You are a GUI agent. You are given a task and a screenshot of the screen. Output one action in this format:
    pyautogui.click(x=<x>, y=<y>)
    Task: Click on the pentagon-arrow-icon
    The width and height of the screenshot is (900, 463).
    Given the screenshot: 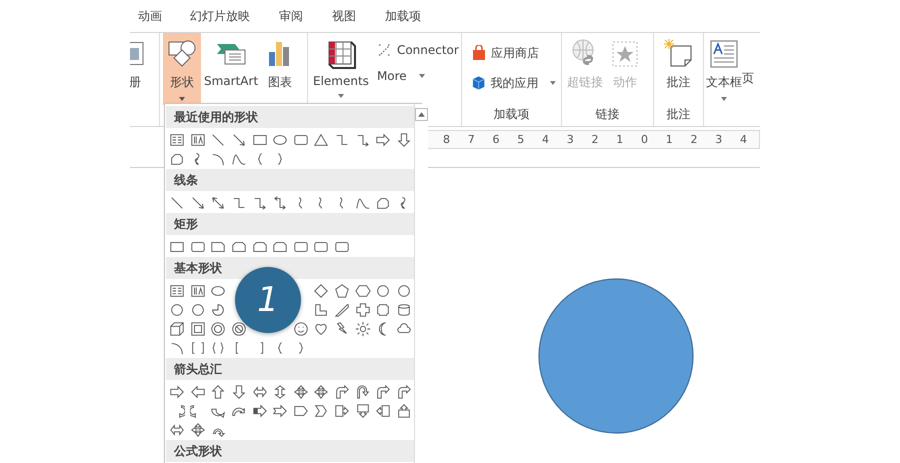 What is the action you would take?
    pyautogui.click(x=300, y=411)
    